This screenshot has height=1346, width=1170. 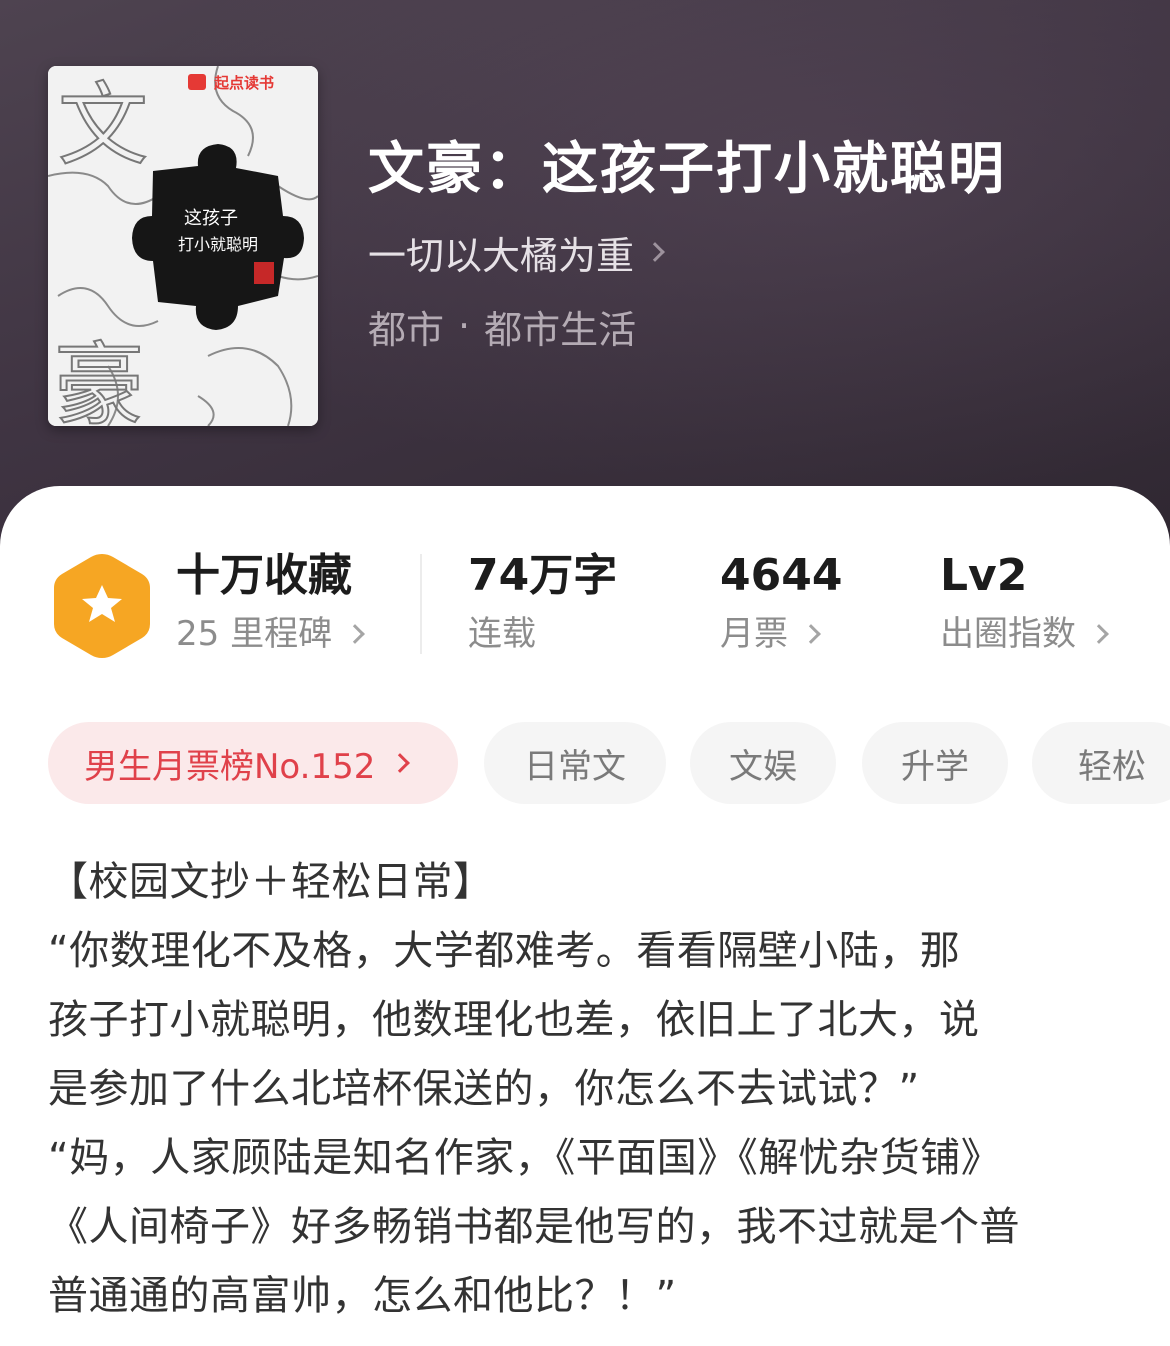 I want to click on cover-art: 文 豪 起点读书 这孩子 打小就聪明, so click(x=183, y=246).